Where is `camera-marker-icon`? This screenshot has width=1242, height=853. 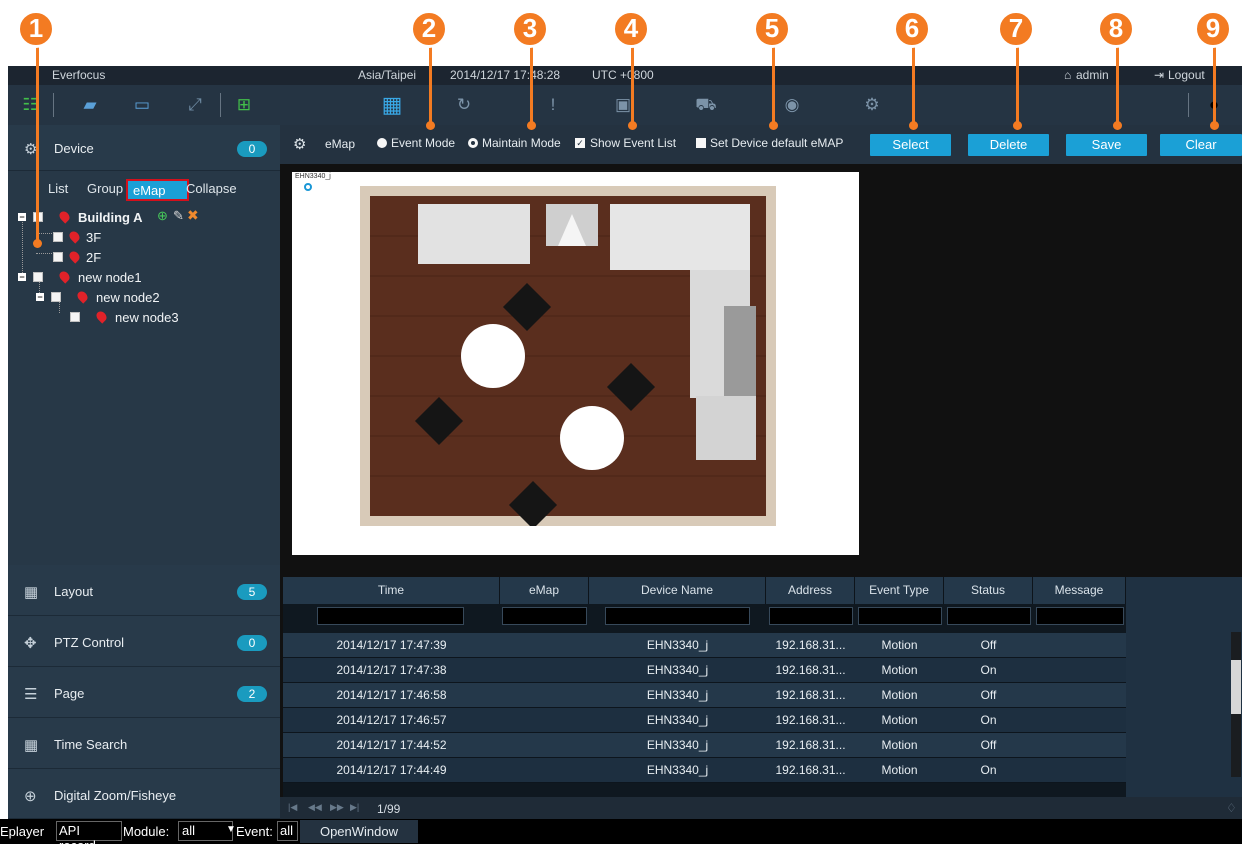 camera-marker-icon is located at coordinates (308, 187).